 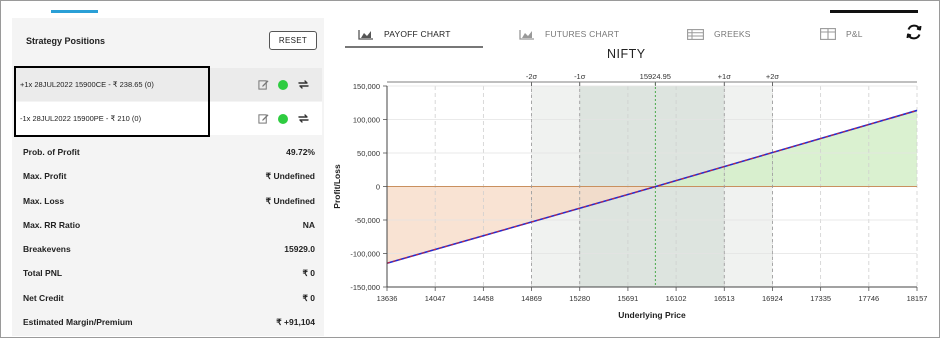 I want to click on sigma-label: +1σ, so click(x=725, y=76).